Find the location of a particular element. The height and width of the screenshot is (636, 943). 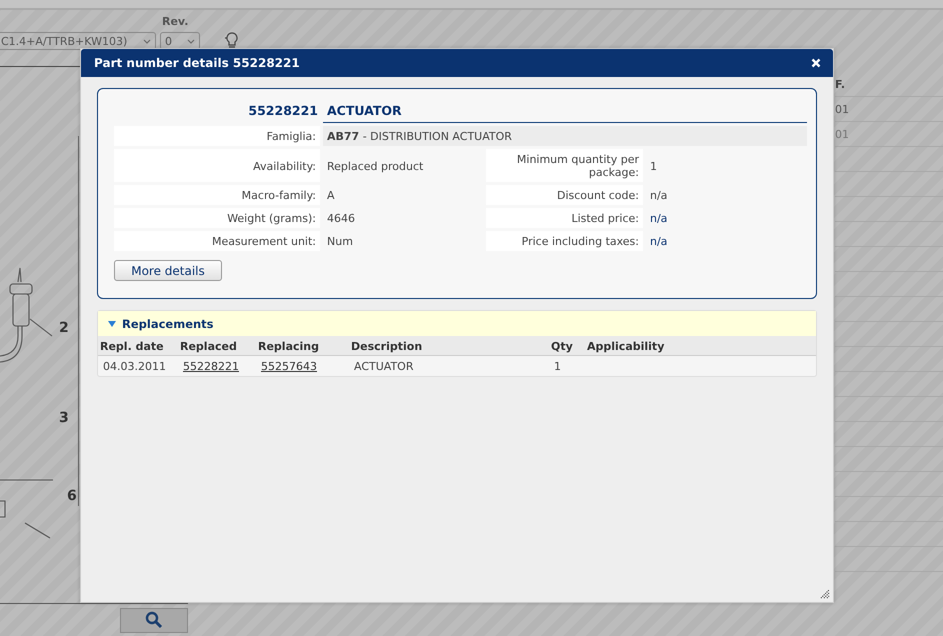

close-icon is located at coordinates (816, 63).